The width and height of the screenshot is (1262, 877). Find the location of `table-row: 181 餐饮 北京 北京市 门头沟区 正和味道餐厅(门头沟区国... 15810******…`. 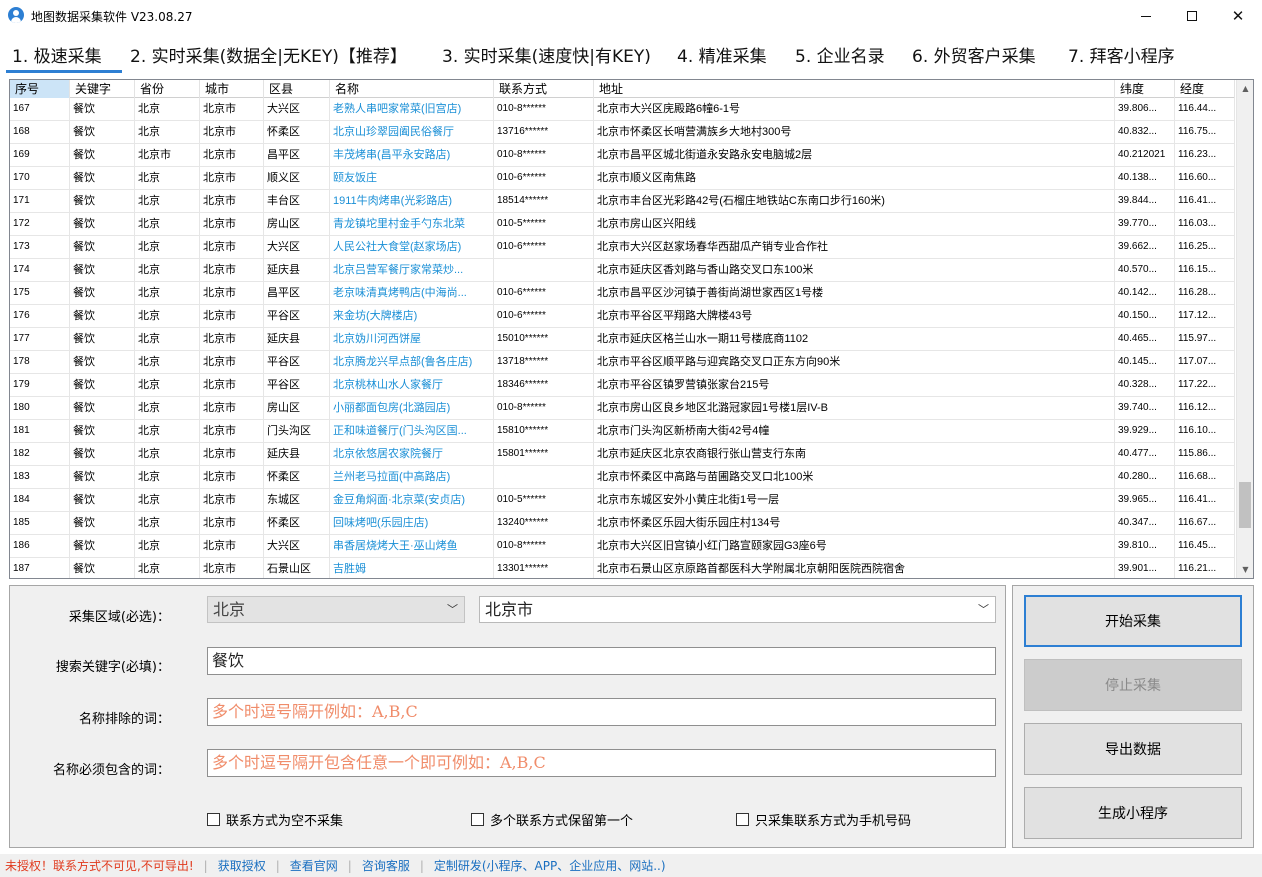

table-row: 181 餐饮 北京 北京市 门头沟区 正和味道餐厅(门头沟区国... 15810******… is located at coordinates (622, 431).